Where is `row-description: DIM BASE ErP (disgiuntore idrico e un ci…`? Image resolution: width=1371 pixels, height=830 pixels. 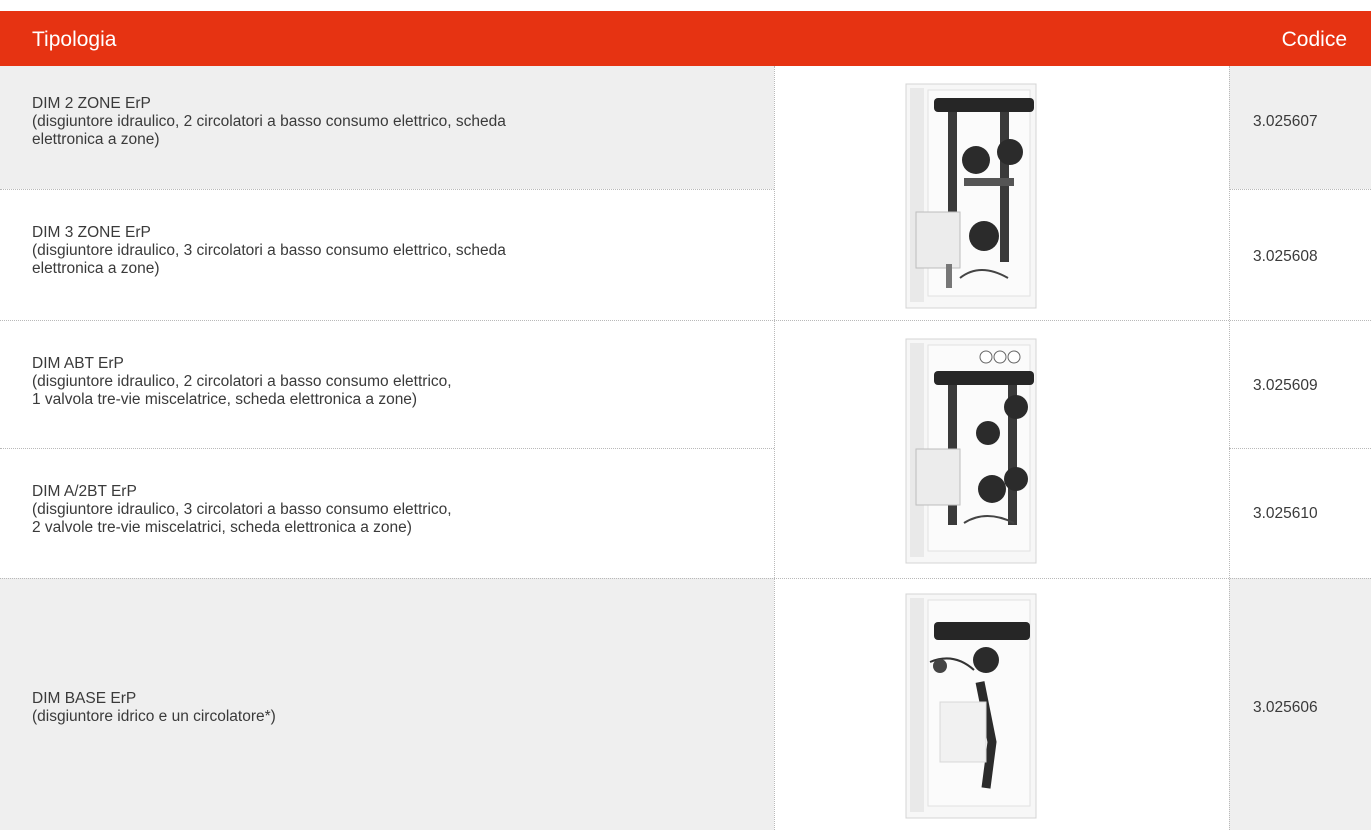
row-description: DIM BASE ErP (disgiuntore idrico e un ci… is located at coordinates (154, 708).